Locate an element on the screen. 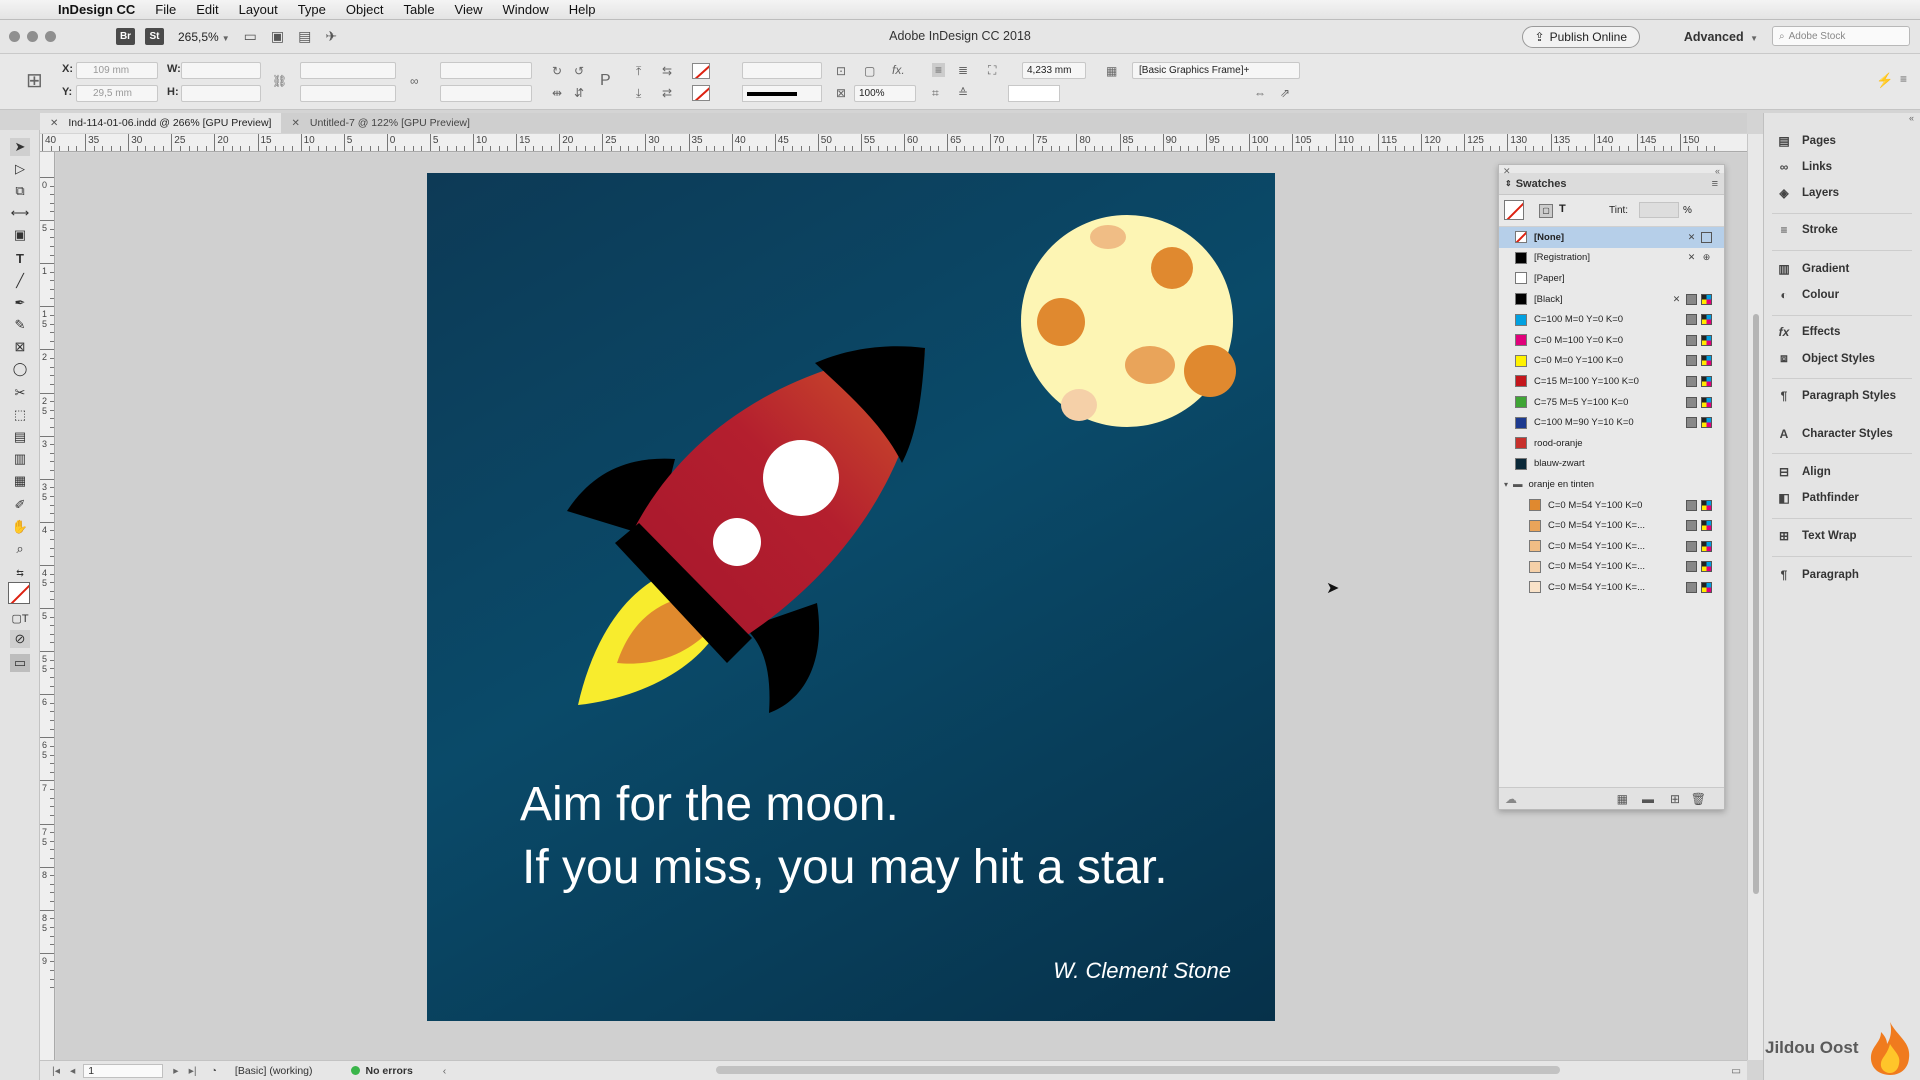  scrollbar-thumb is located at coordinates (1756, 604).